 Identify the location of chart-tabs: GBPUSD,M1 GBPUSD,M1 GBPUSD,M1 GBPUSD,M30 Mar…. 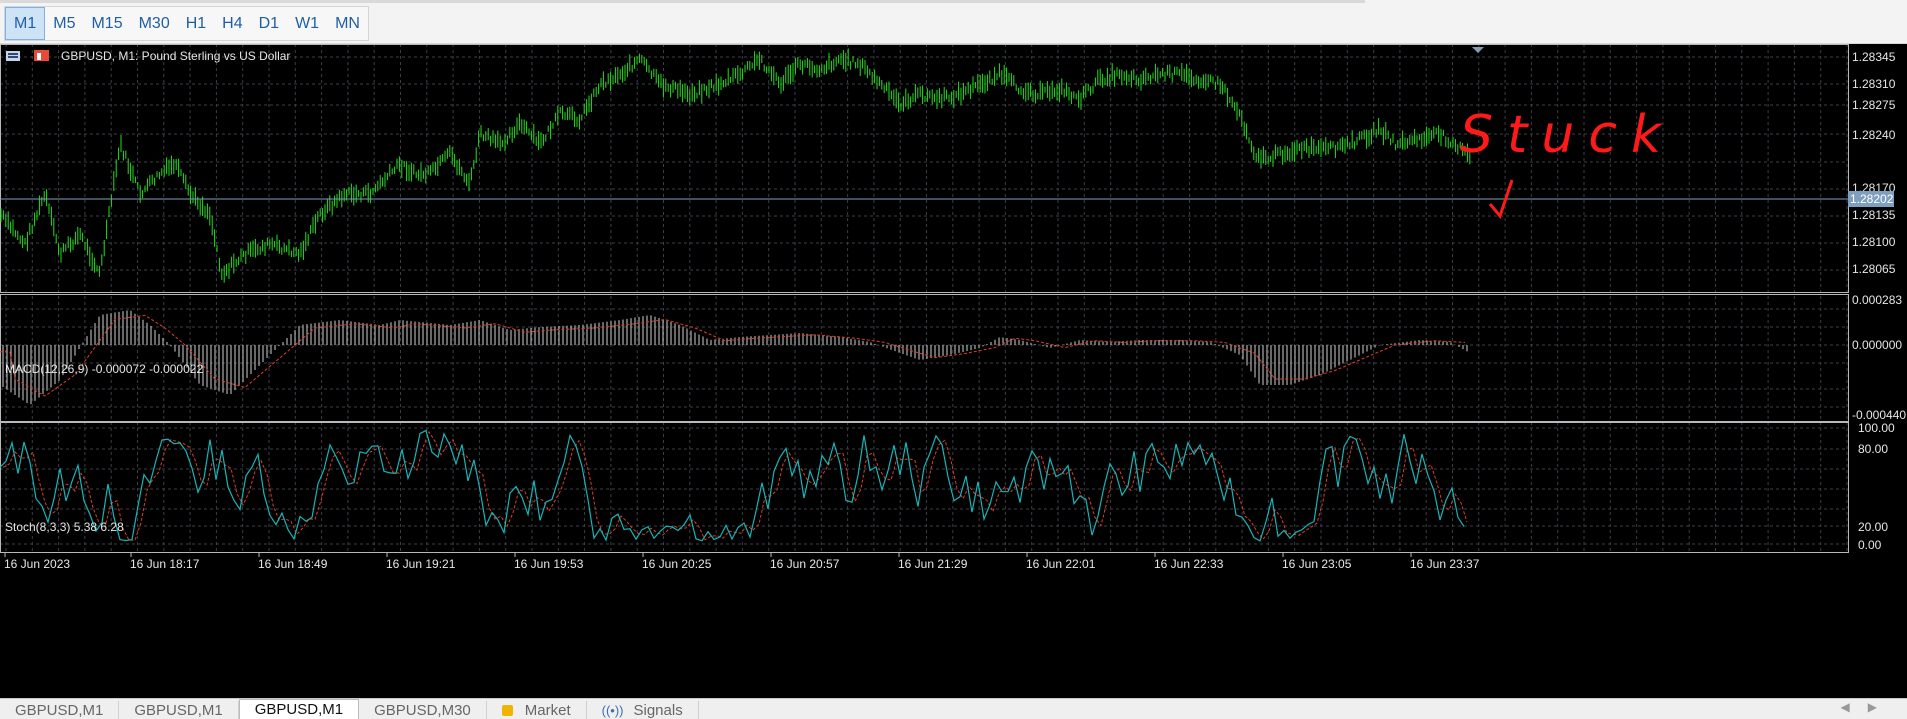
(953, 708).